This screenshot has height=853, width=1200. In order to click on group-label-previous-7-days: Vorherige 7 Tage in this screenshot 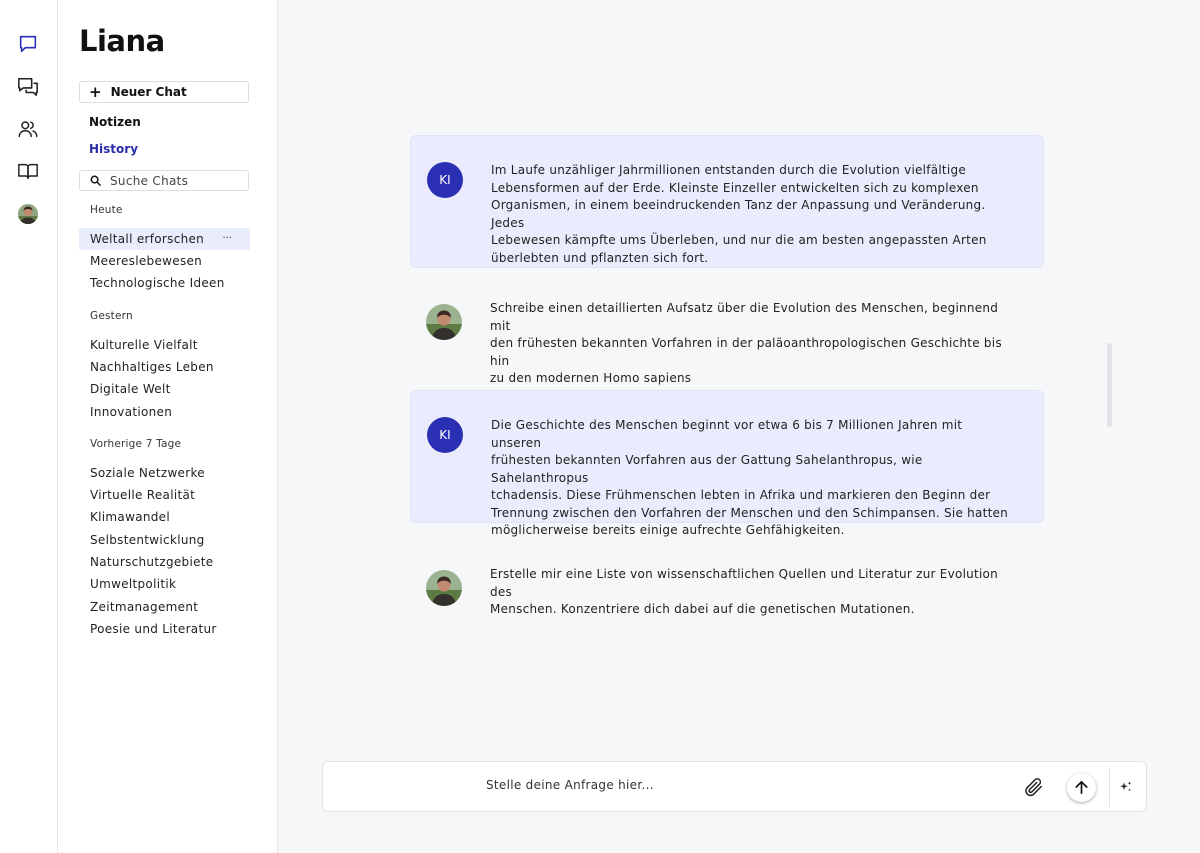, I will do `click(136, 444)`.